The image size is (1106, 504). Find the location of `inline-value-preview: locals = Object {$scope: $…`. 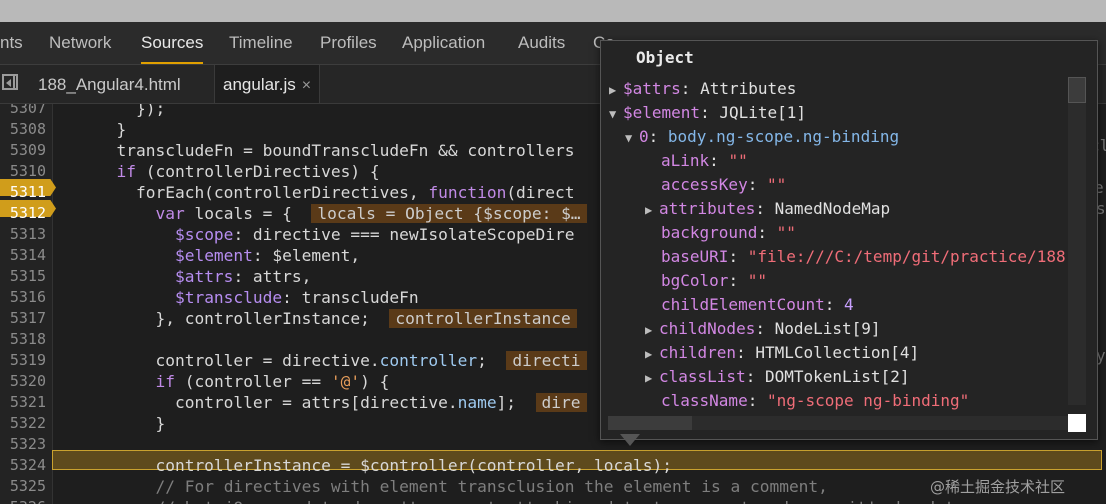

inline-value-preview: locals = Object {$scope: $… is located at coordinates (449, 213).